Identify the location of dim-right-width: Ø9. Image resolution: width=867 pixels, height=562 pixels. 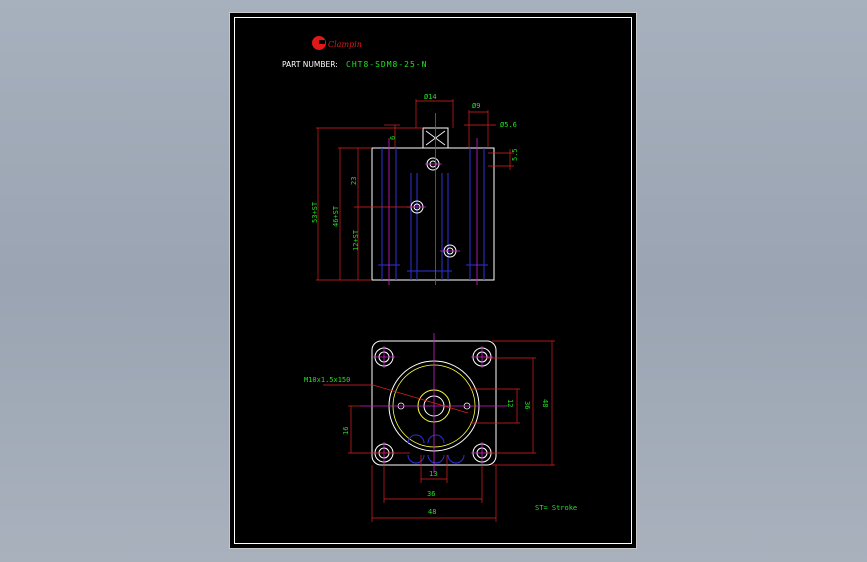
(476, 106).